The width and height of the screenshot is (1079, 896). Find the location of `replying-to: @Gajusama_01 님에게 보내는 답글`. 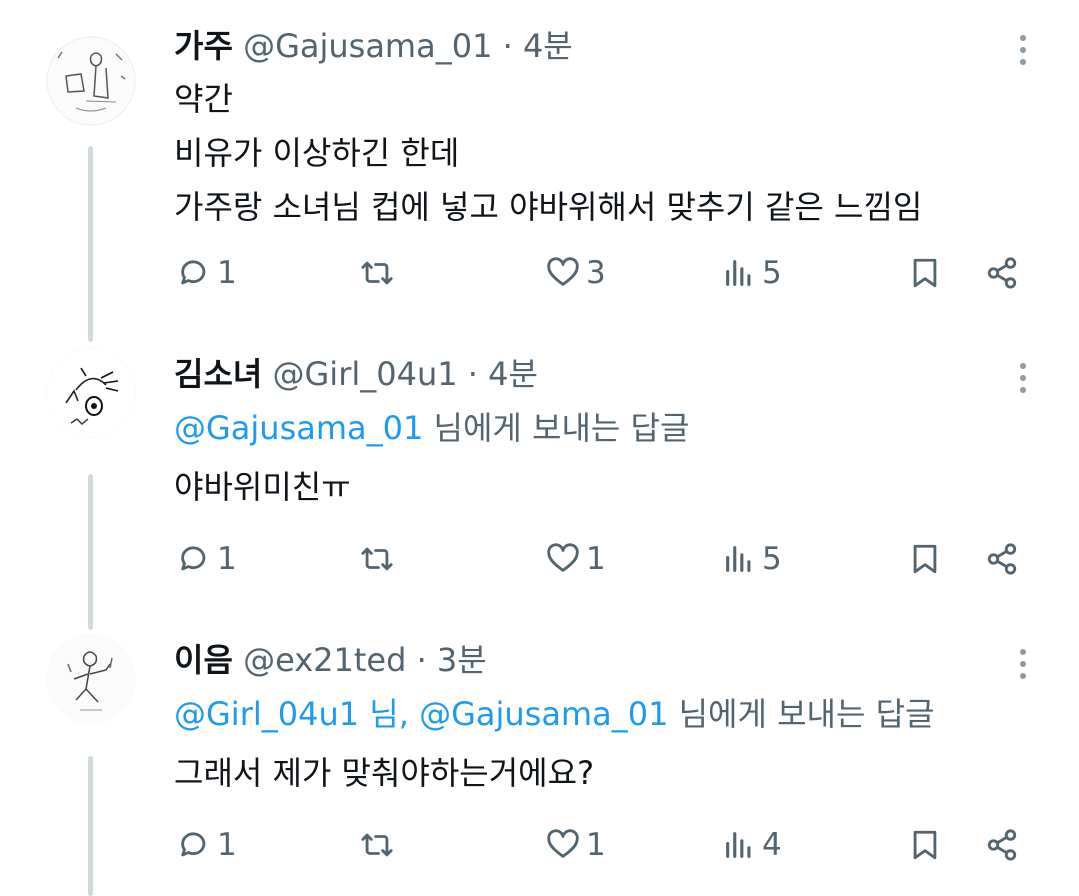

replying-to: @Gajusama_01 님에게 보내는 답글 is located at coordinates (431, 428).